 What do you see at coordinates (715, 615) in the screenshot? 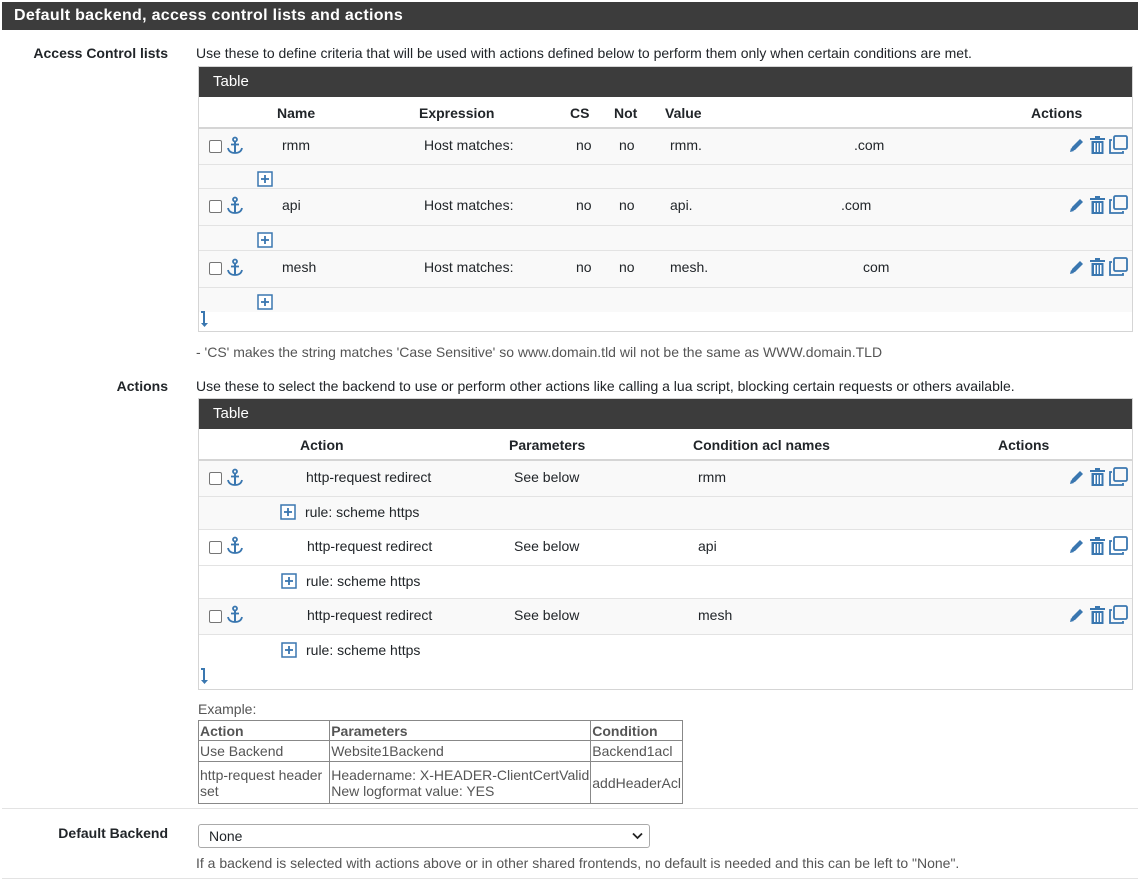
I see `action-condition: mesh` at bounding box center [715, 615].